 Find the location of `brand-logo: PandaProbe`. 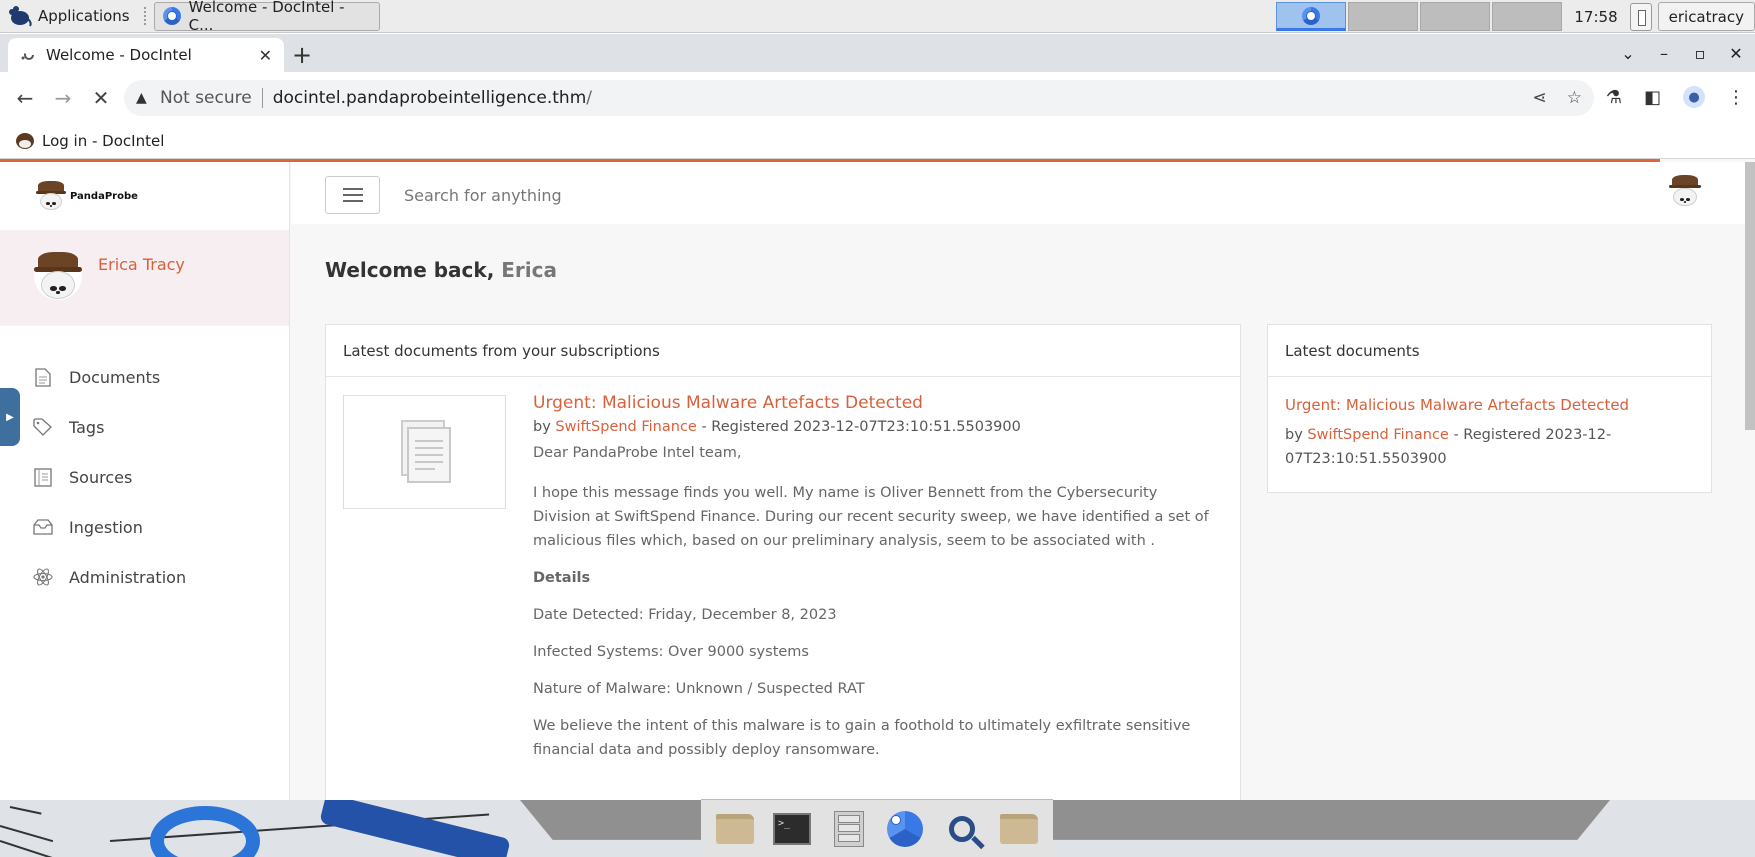

brand-logo: PandaProbe is located at coordinates (144, 196).